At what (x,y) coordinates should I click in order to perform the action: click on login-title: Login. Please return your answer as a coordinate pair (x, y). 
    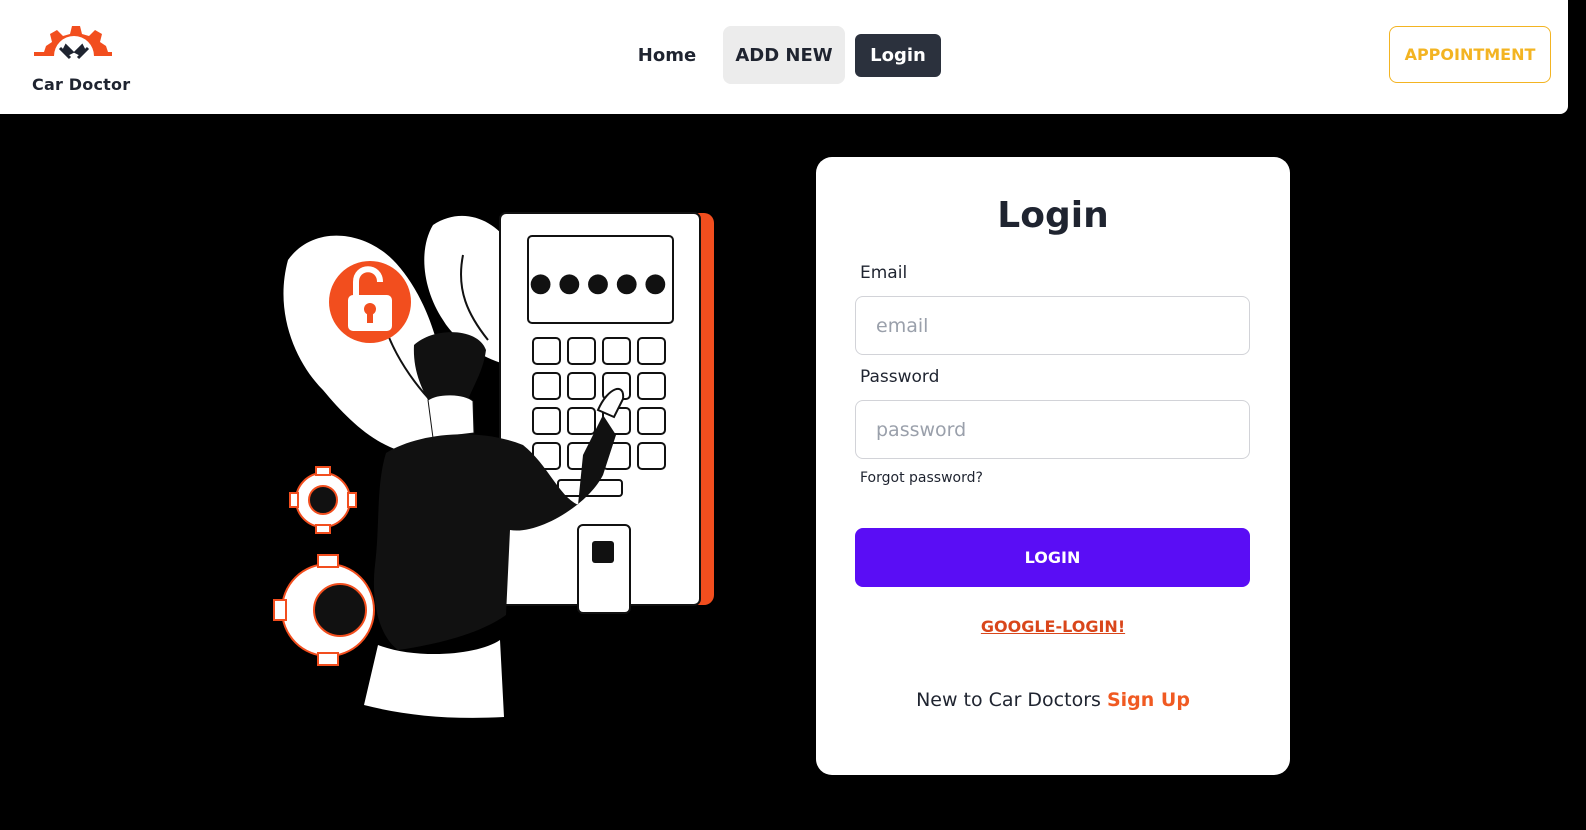
    Looking at the image, I should click on (1053, 215).